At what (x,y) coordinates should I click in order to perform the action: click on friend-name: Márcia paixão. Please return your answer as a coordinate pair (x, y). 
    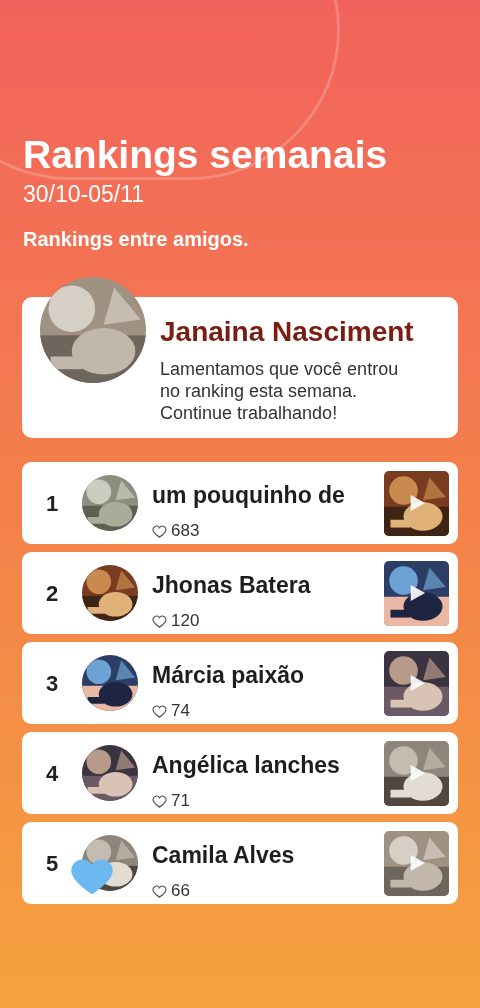
    Looking at the image, I should click on (228, 675).